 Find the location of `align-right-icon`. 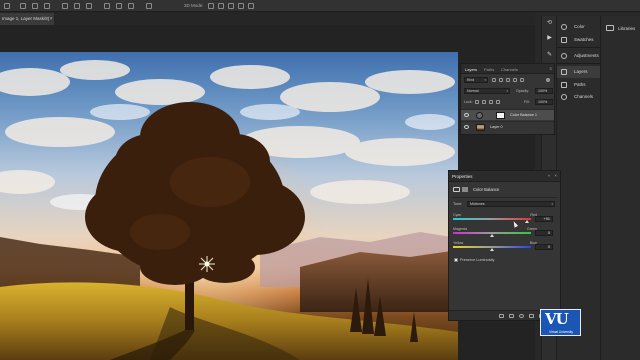

align-right-icon is located at coordinates (47, 6).